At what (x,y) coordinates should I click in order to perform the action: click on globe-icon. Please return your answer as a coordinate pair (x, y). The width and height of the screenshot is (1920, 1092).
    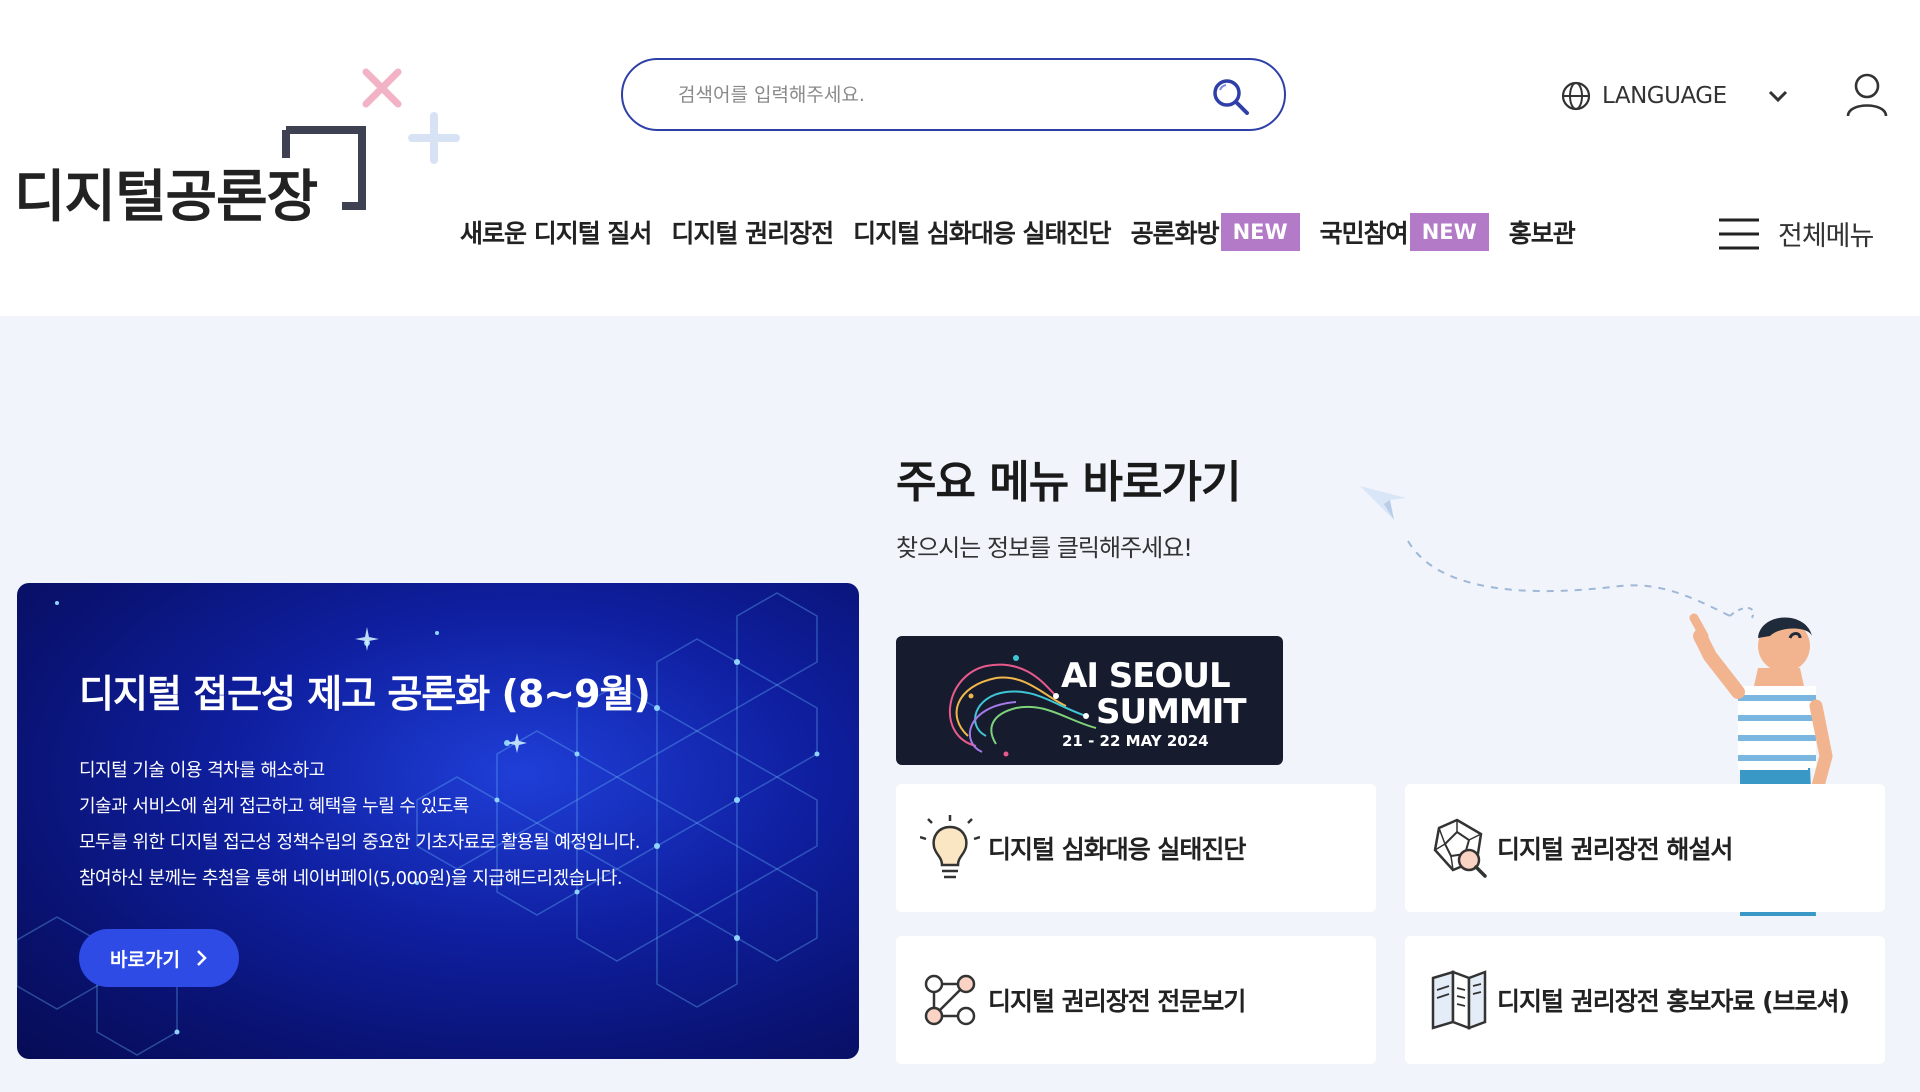
    Looking at the image, I should click on (1576, 96).